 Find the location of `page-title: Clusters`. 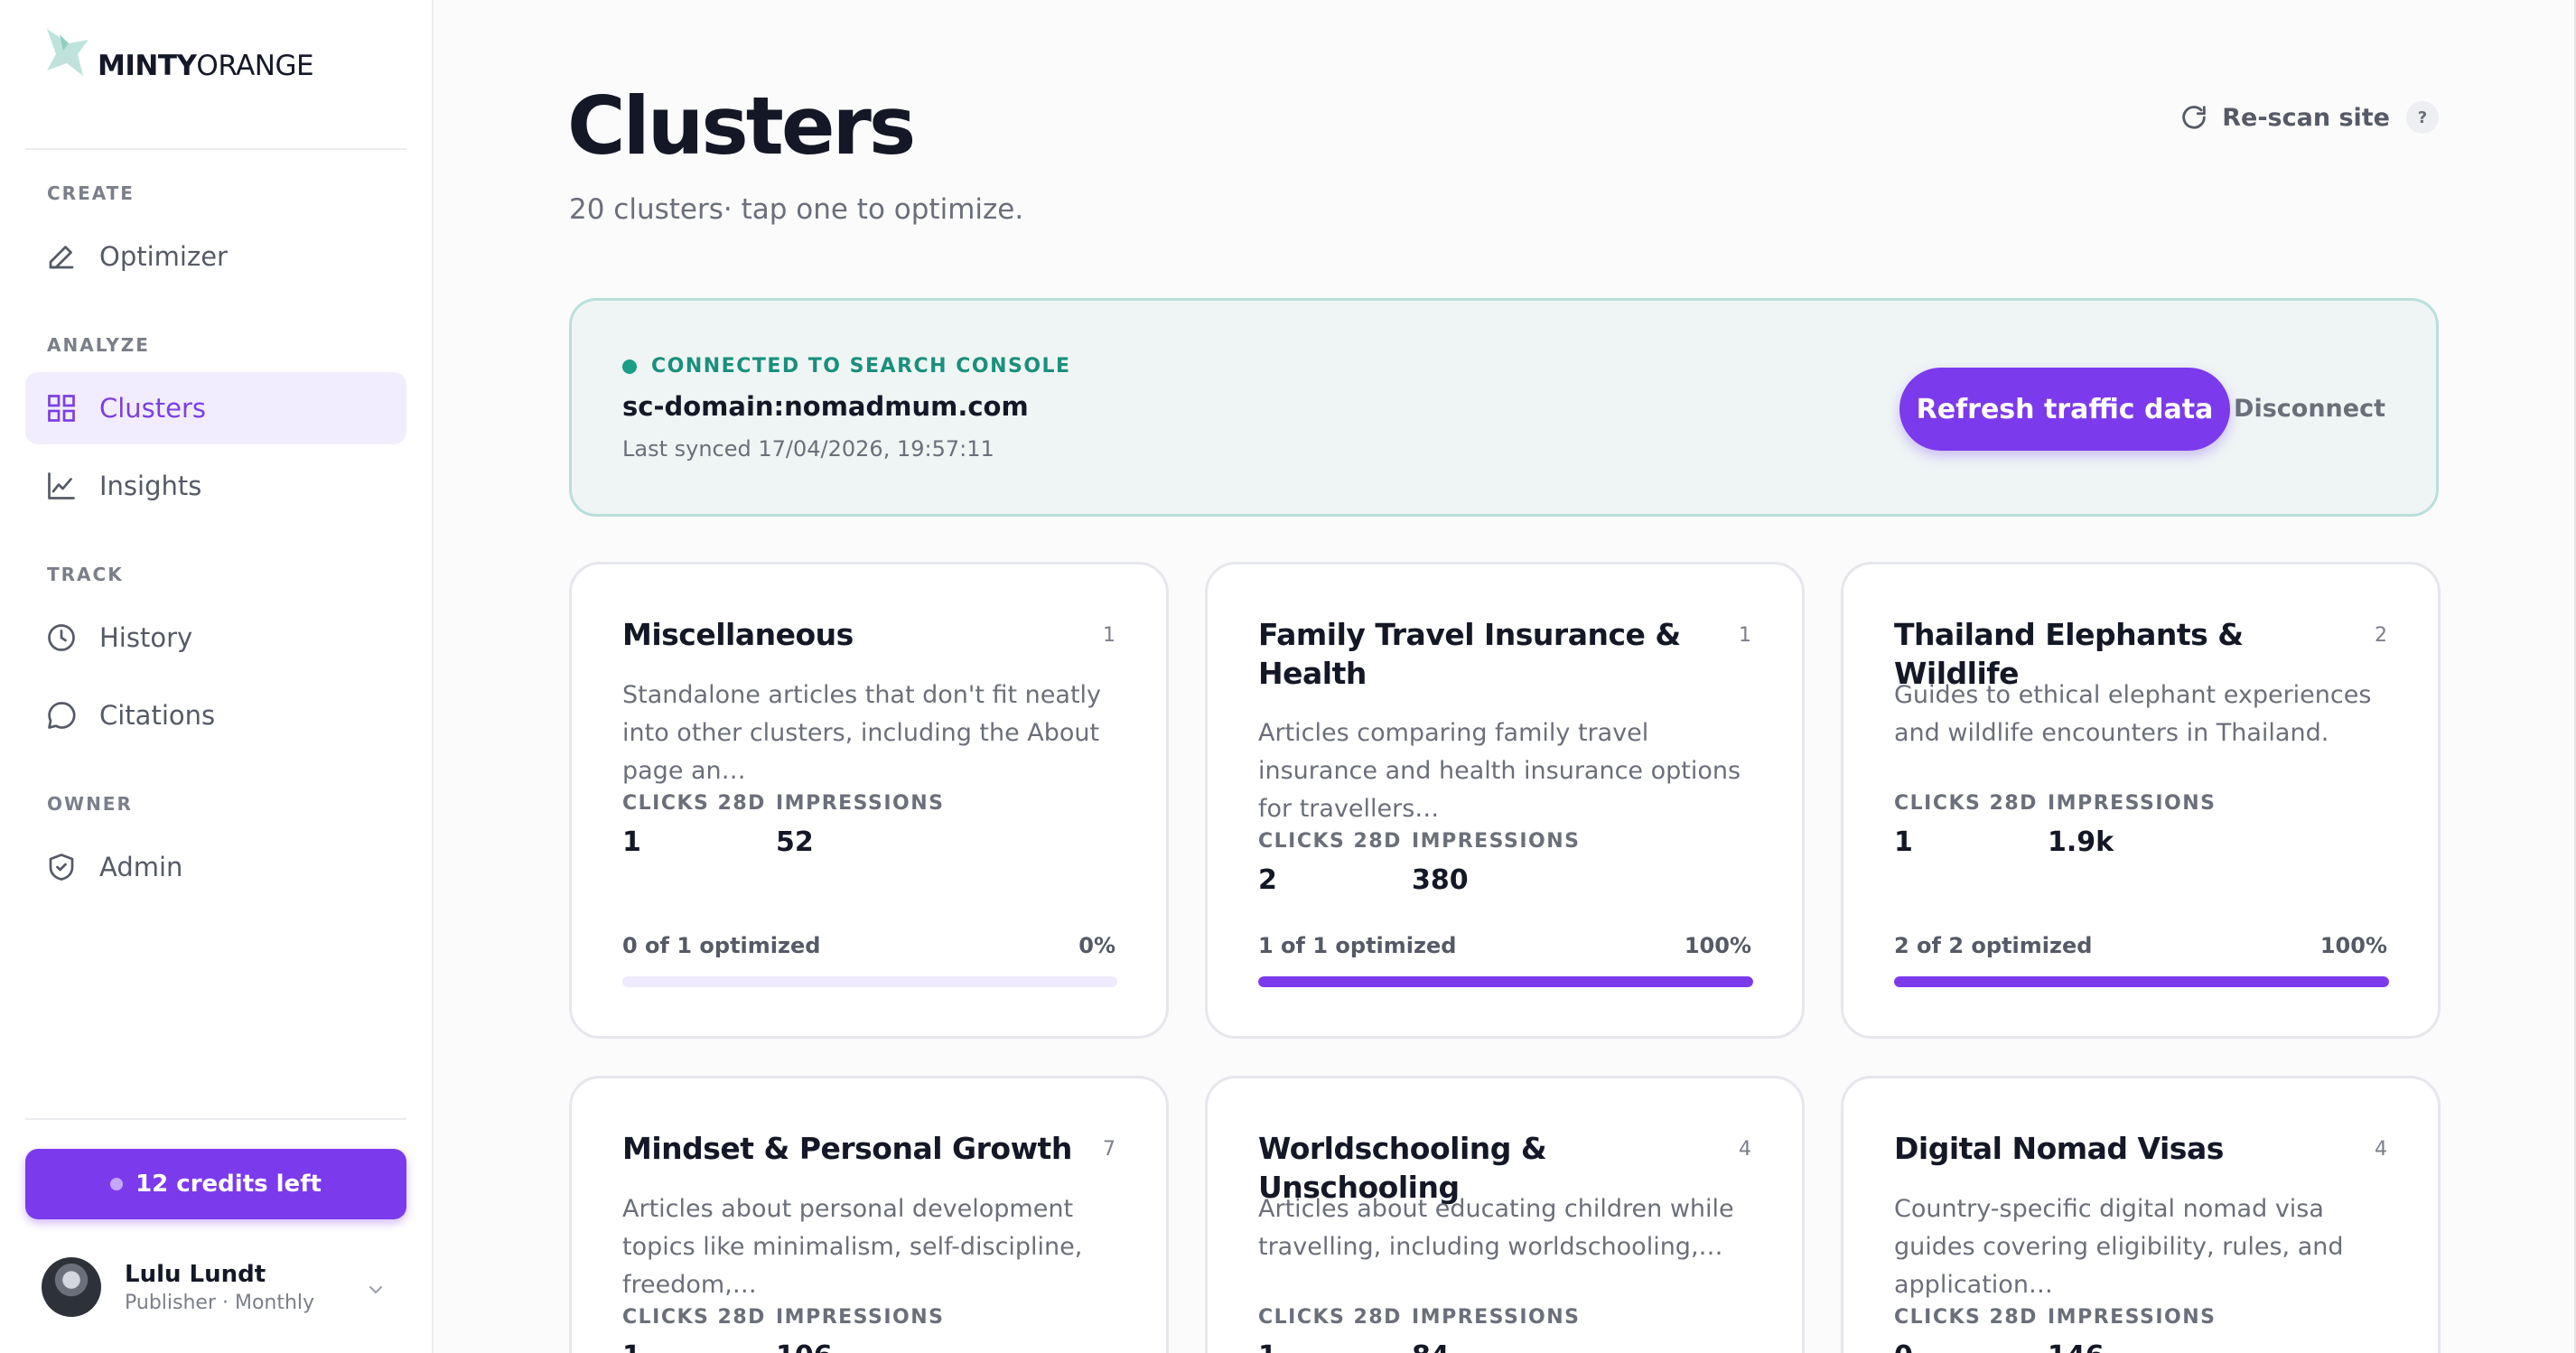

page-title: Clusters is located at coordinates (742, 126).